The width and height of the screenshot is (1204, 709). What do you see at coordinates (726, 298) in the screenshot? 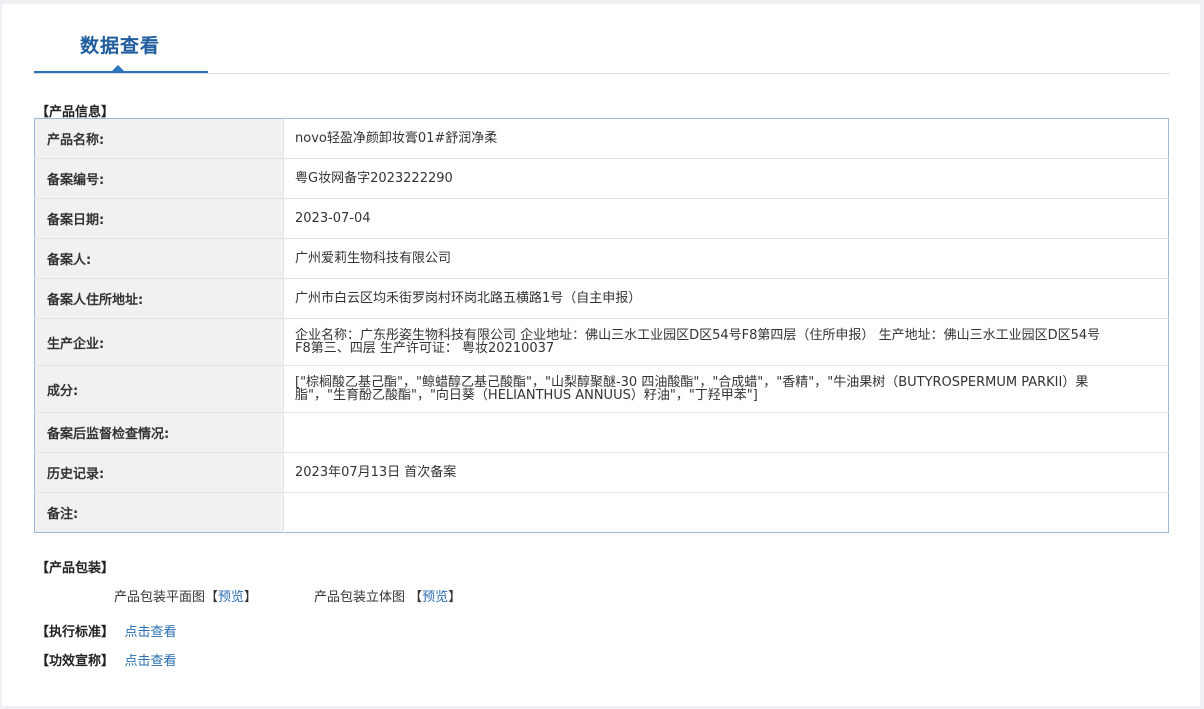
I see `row-value: 广州市白云区均禾街罗岗村环岗北路五横路1号（自主申报）` at bounding box center [726, 298].